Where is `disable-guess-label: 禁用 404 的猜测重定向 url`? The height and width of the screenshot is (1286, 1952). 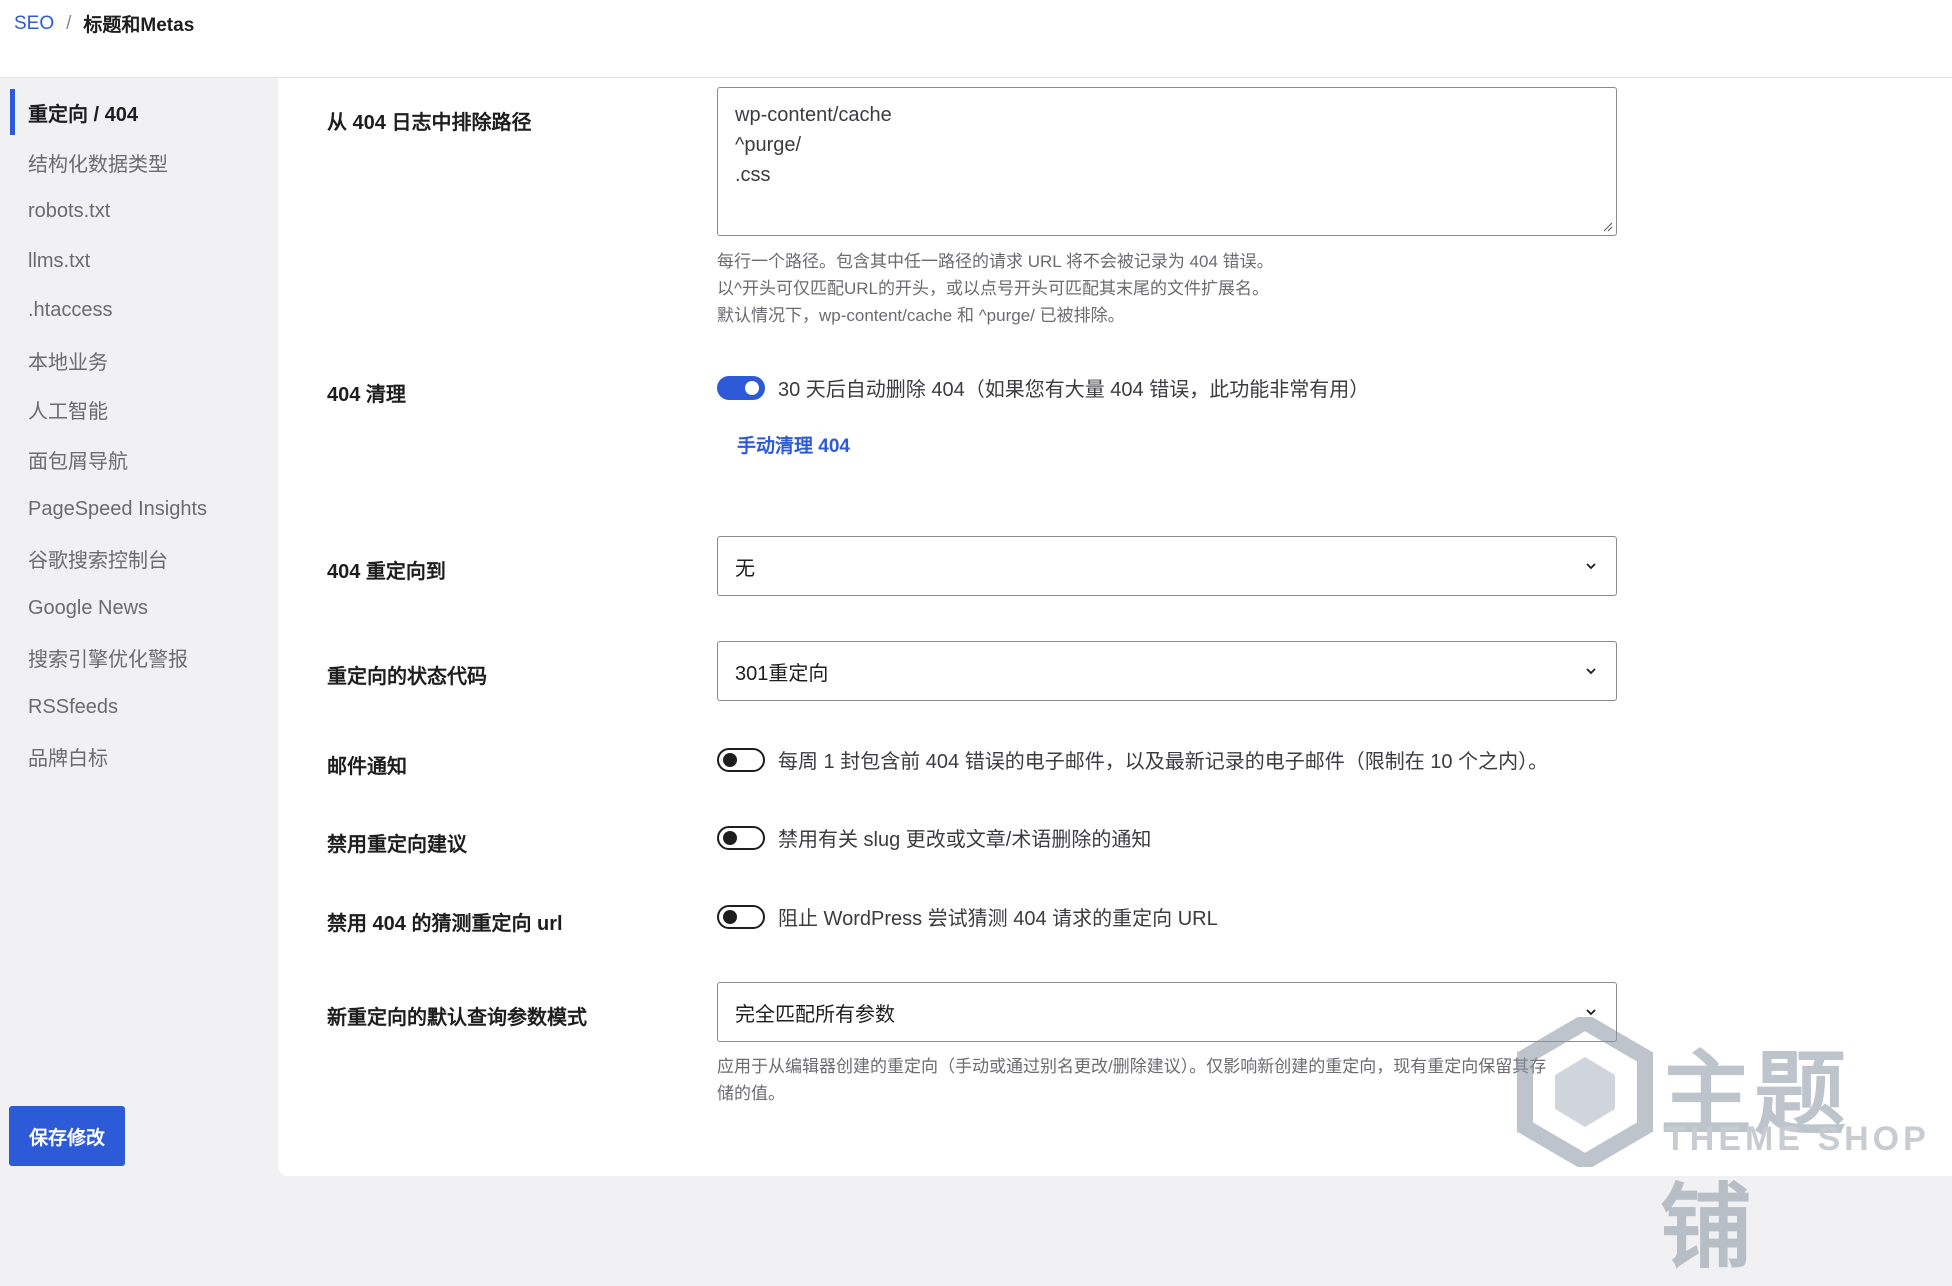
disable-guess-label: 禁用 404 的猜测重定向 url is located at coordinates (445, 924).